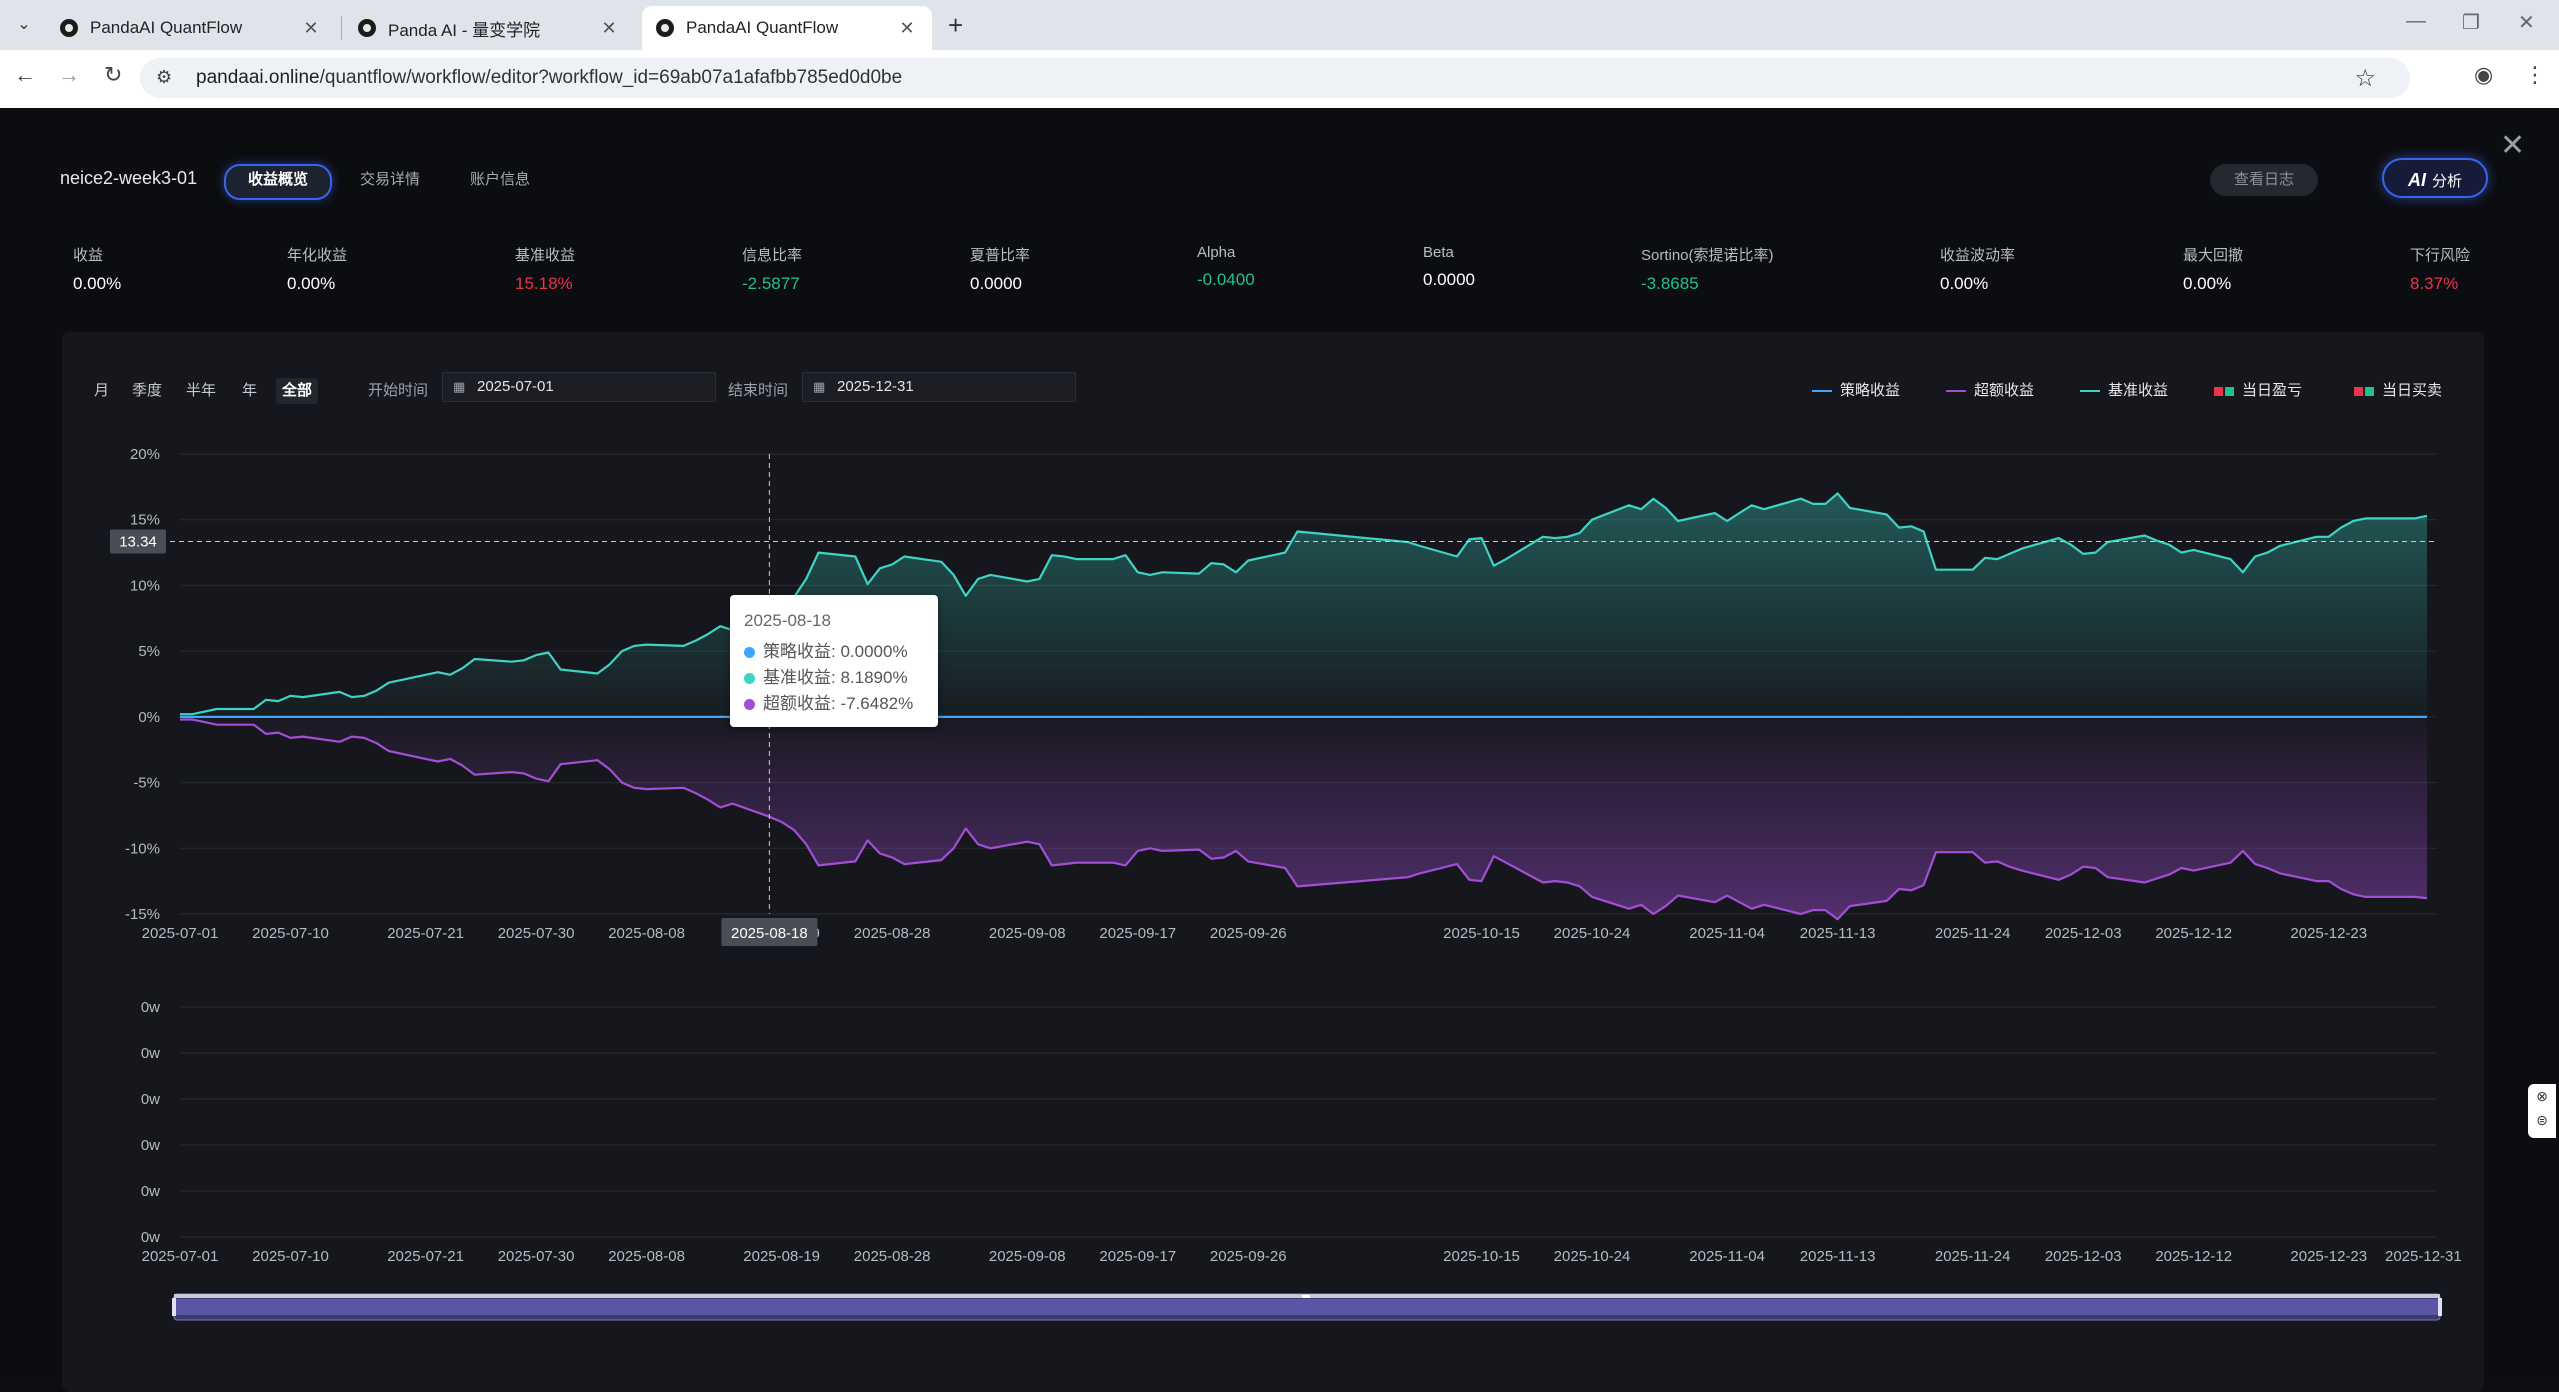 The image size is (2559, 1392). What do you see at coordinates (142, 914) in the screenshot?
I see `y-tick-label: -15%` at bounding box center [142, 914].